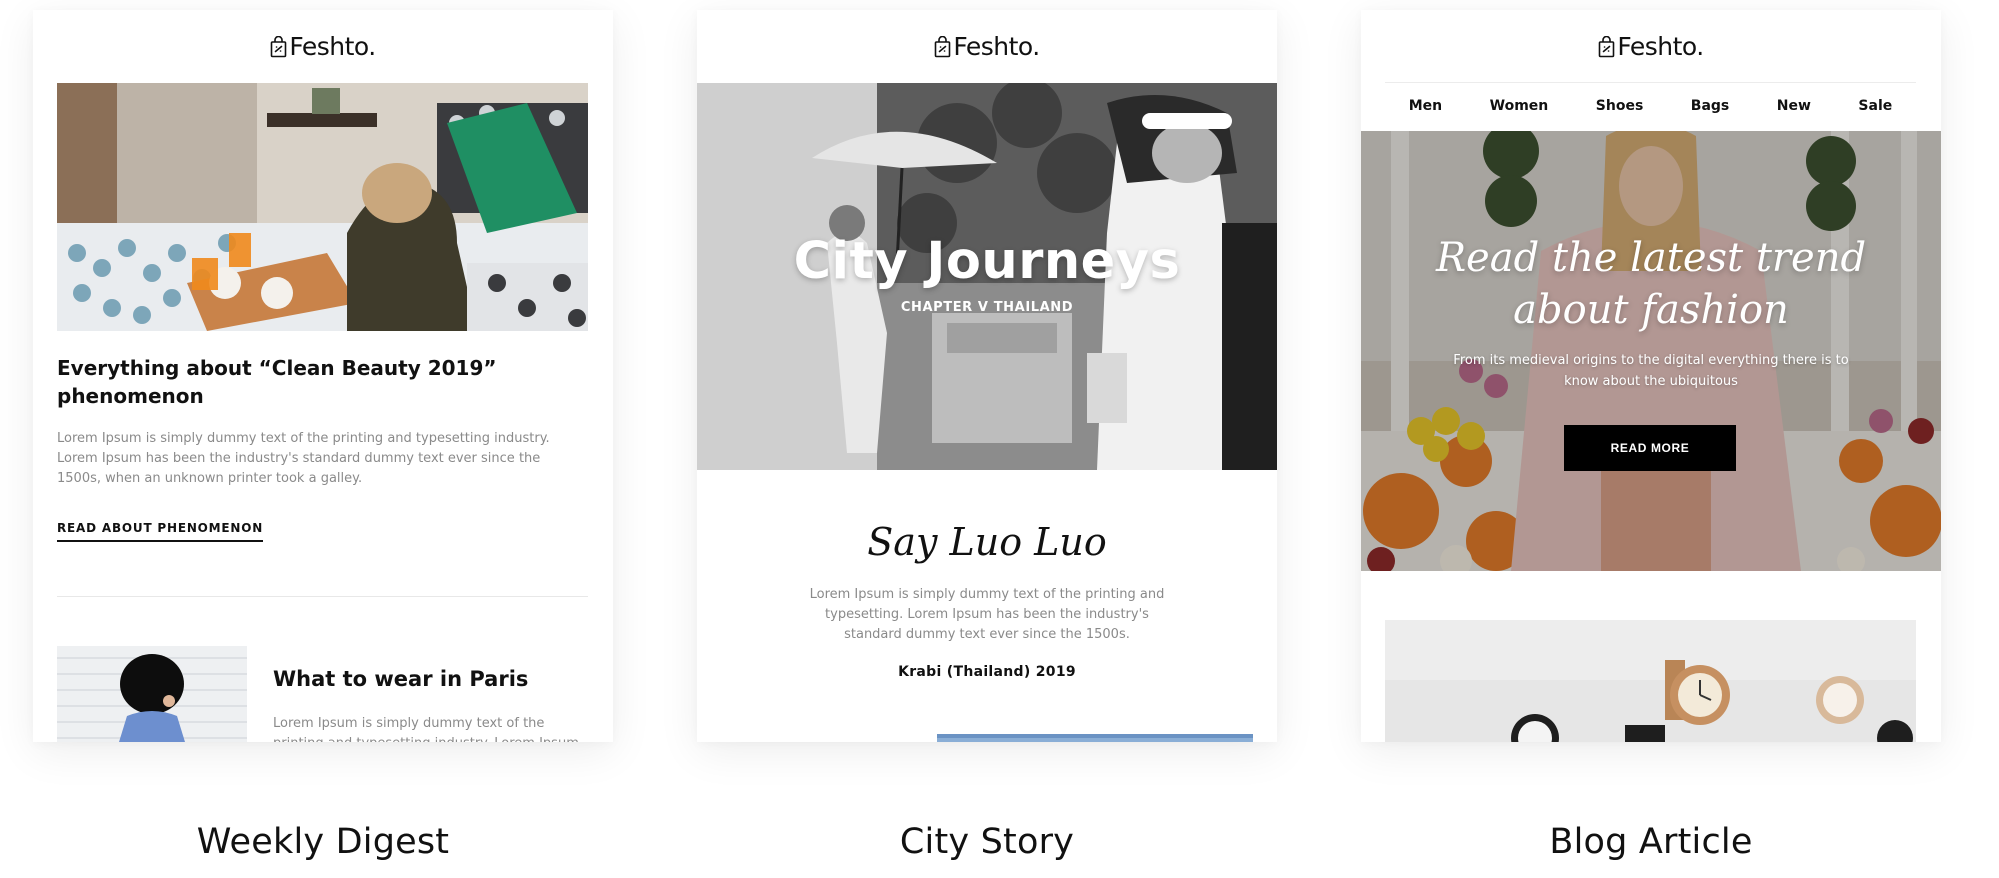 The image size is (1999, 878). What do you see at coordinates (987, 842) in the screenshot?
I see `template-caption-city-story: City Story` at bounding box center [987, 842].